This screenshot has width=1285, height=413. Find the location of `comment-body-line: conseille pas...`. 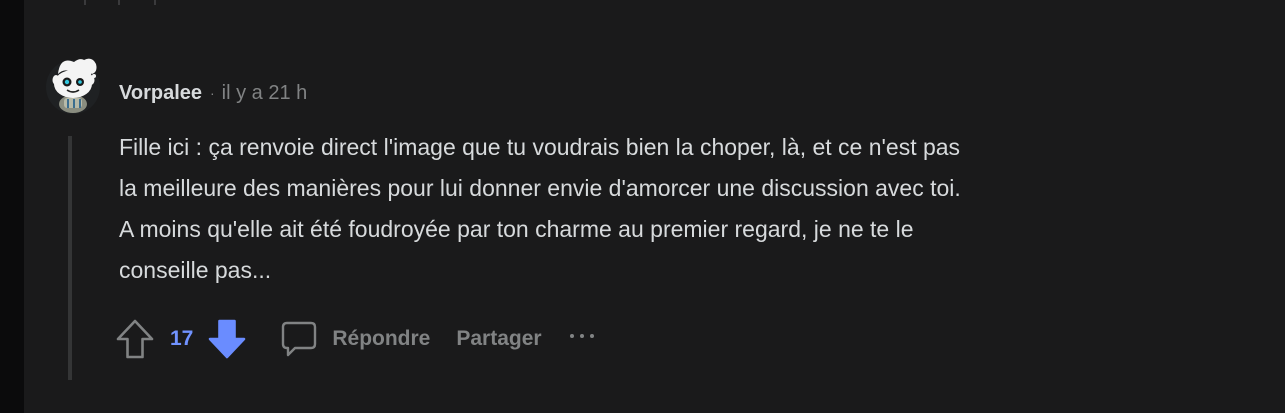

comment-body-line: conseille pas... is located at coordinates (195, 270).